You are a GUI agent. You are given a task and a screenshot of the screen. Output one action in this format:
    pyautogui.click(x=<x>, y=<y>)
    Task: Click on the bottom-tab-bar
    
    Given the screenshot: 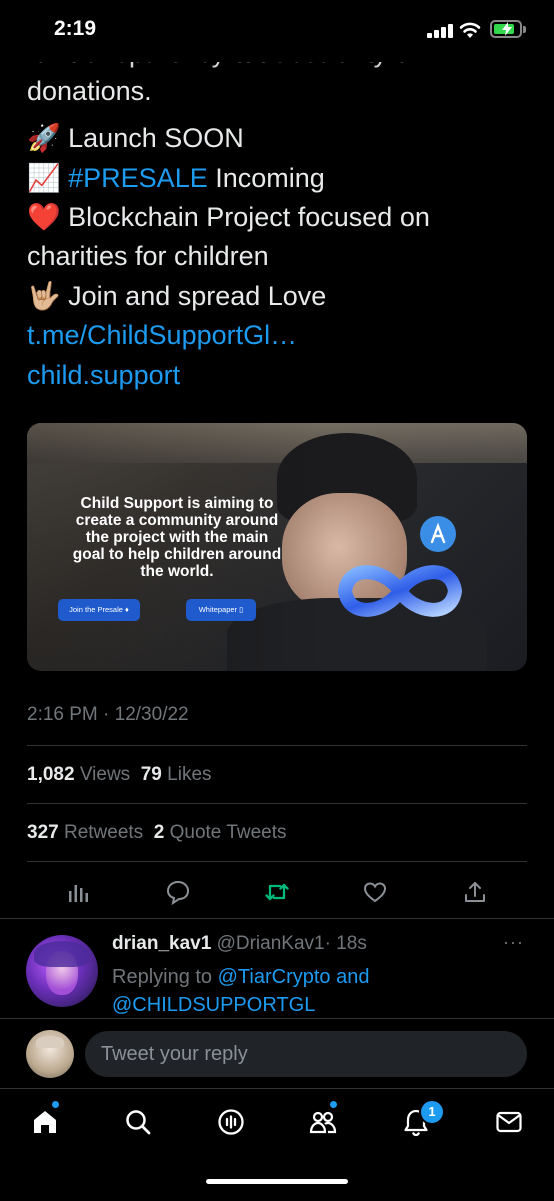 What is the action you would take?
    pyautogui.click(x=277, y=1144)
    